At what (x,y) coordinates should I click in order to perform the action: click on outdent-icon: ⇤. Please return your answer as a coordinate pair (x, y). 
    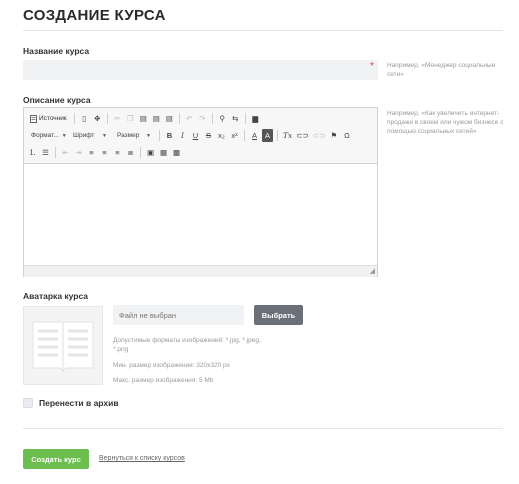
    Looking at the image, I should click on (65, 152).